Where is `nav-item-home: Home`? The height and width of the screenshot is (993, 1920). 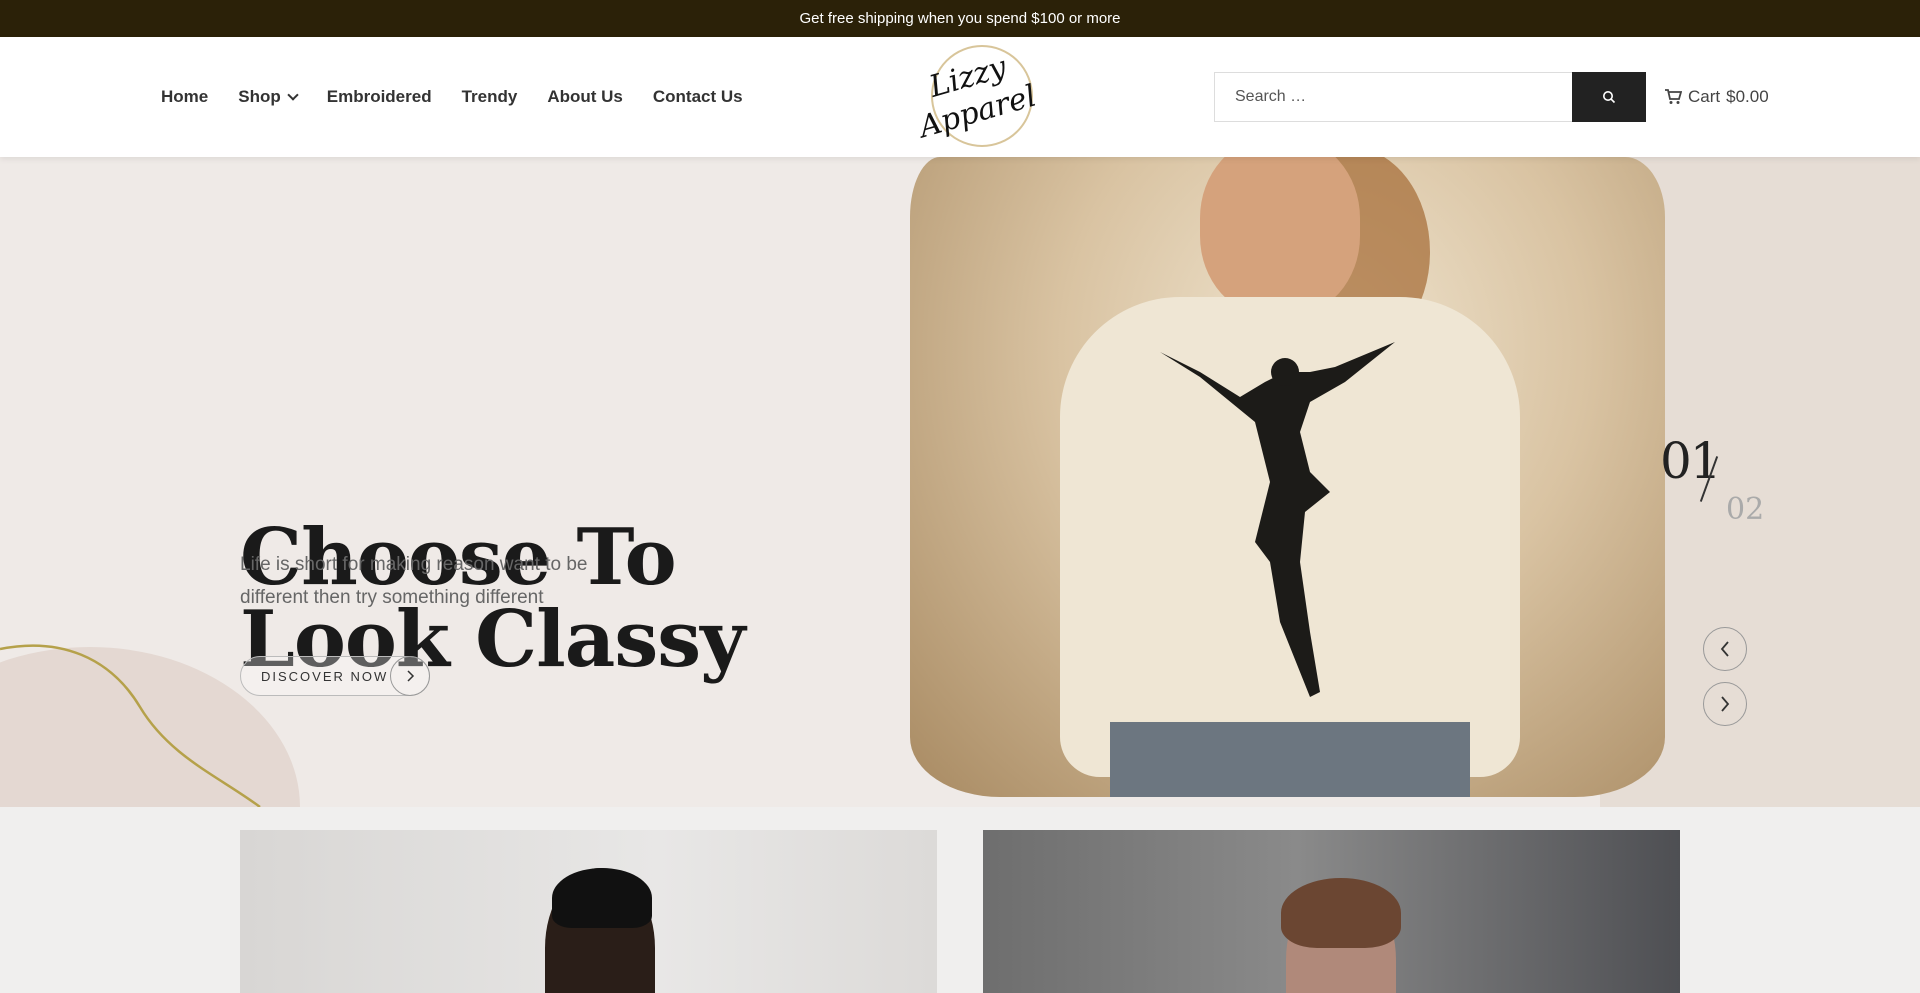 nav-item-home: Home is located at coordinates (184, 97).